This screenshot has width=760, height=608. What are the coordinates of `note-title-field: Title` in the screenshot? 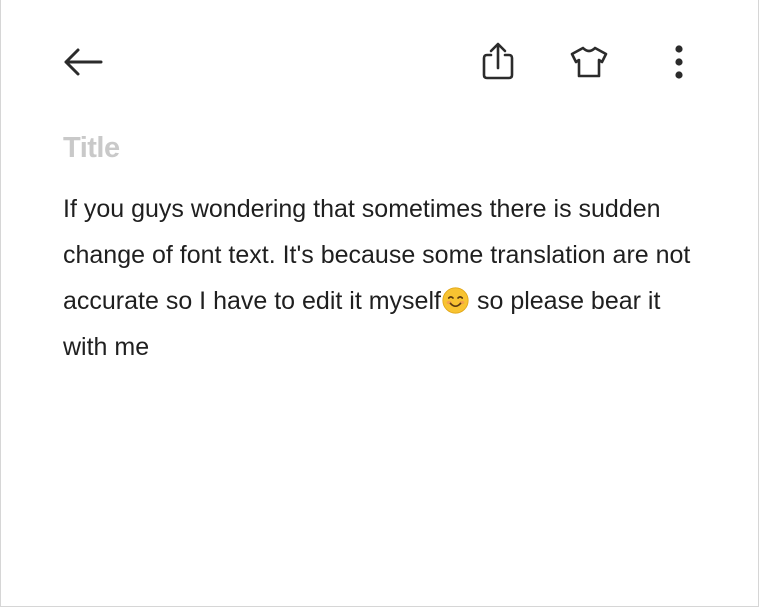 It's located at (91, 148).